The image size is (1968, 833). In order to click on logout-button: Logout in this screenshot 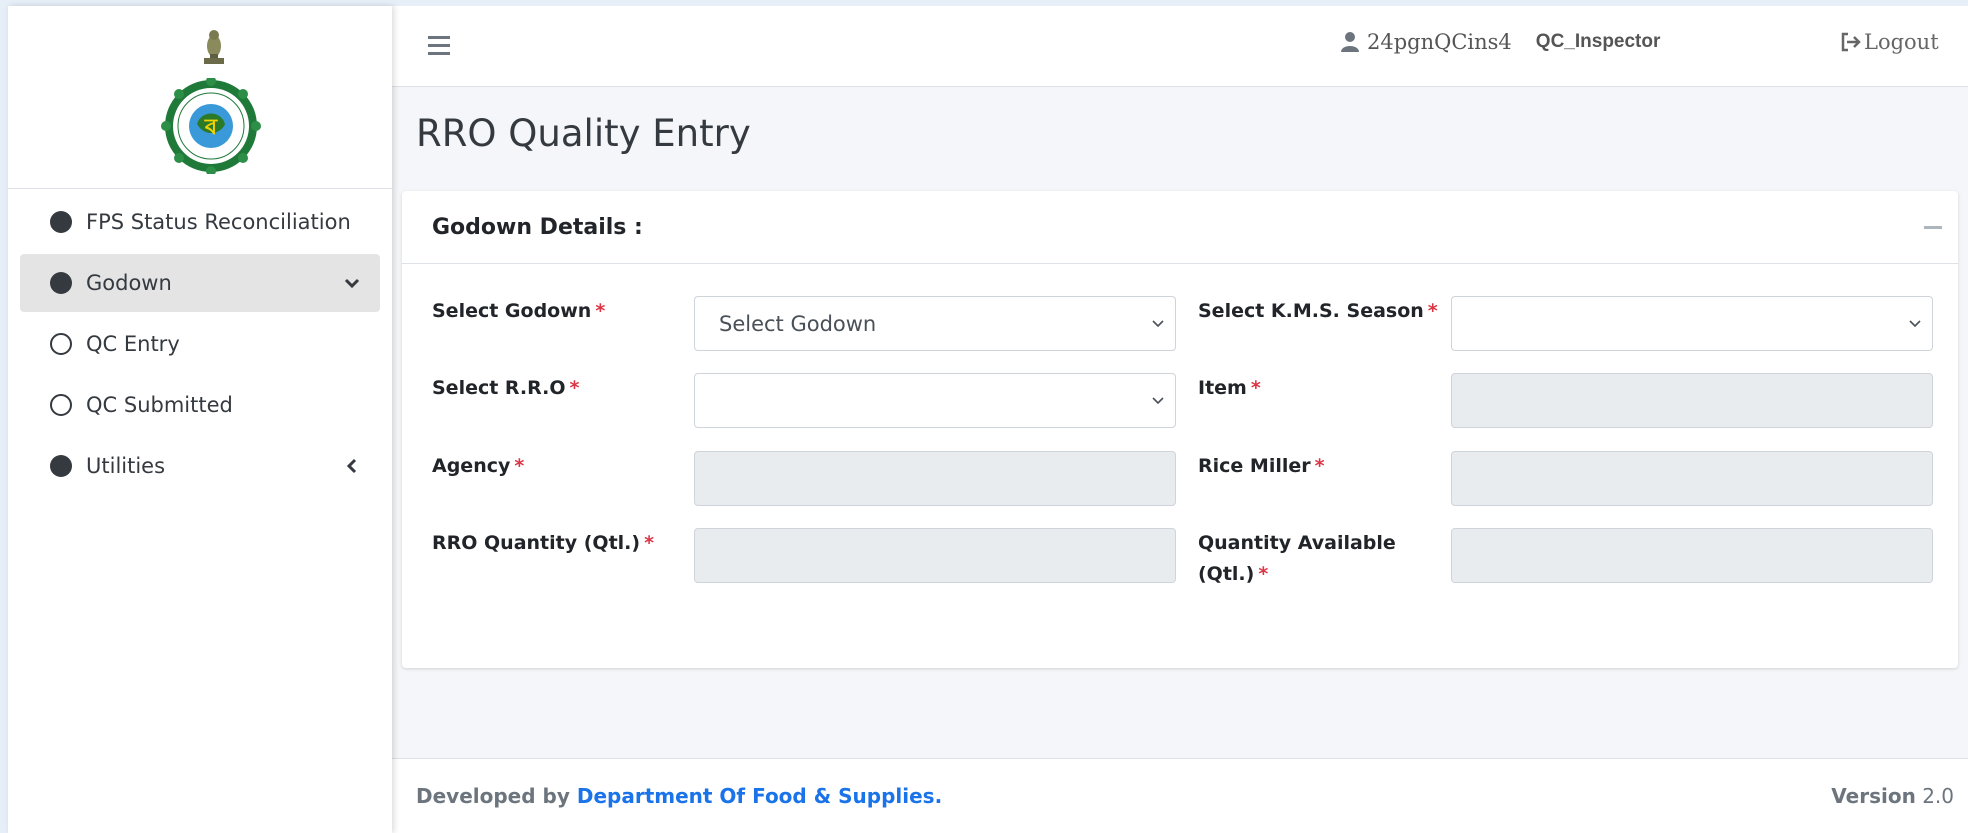, I will do `click(1889, 42)`.